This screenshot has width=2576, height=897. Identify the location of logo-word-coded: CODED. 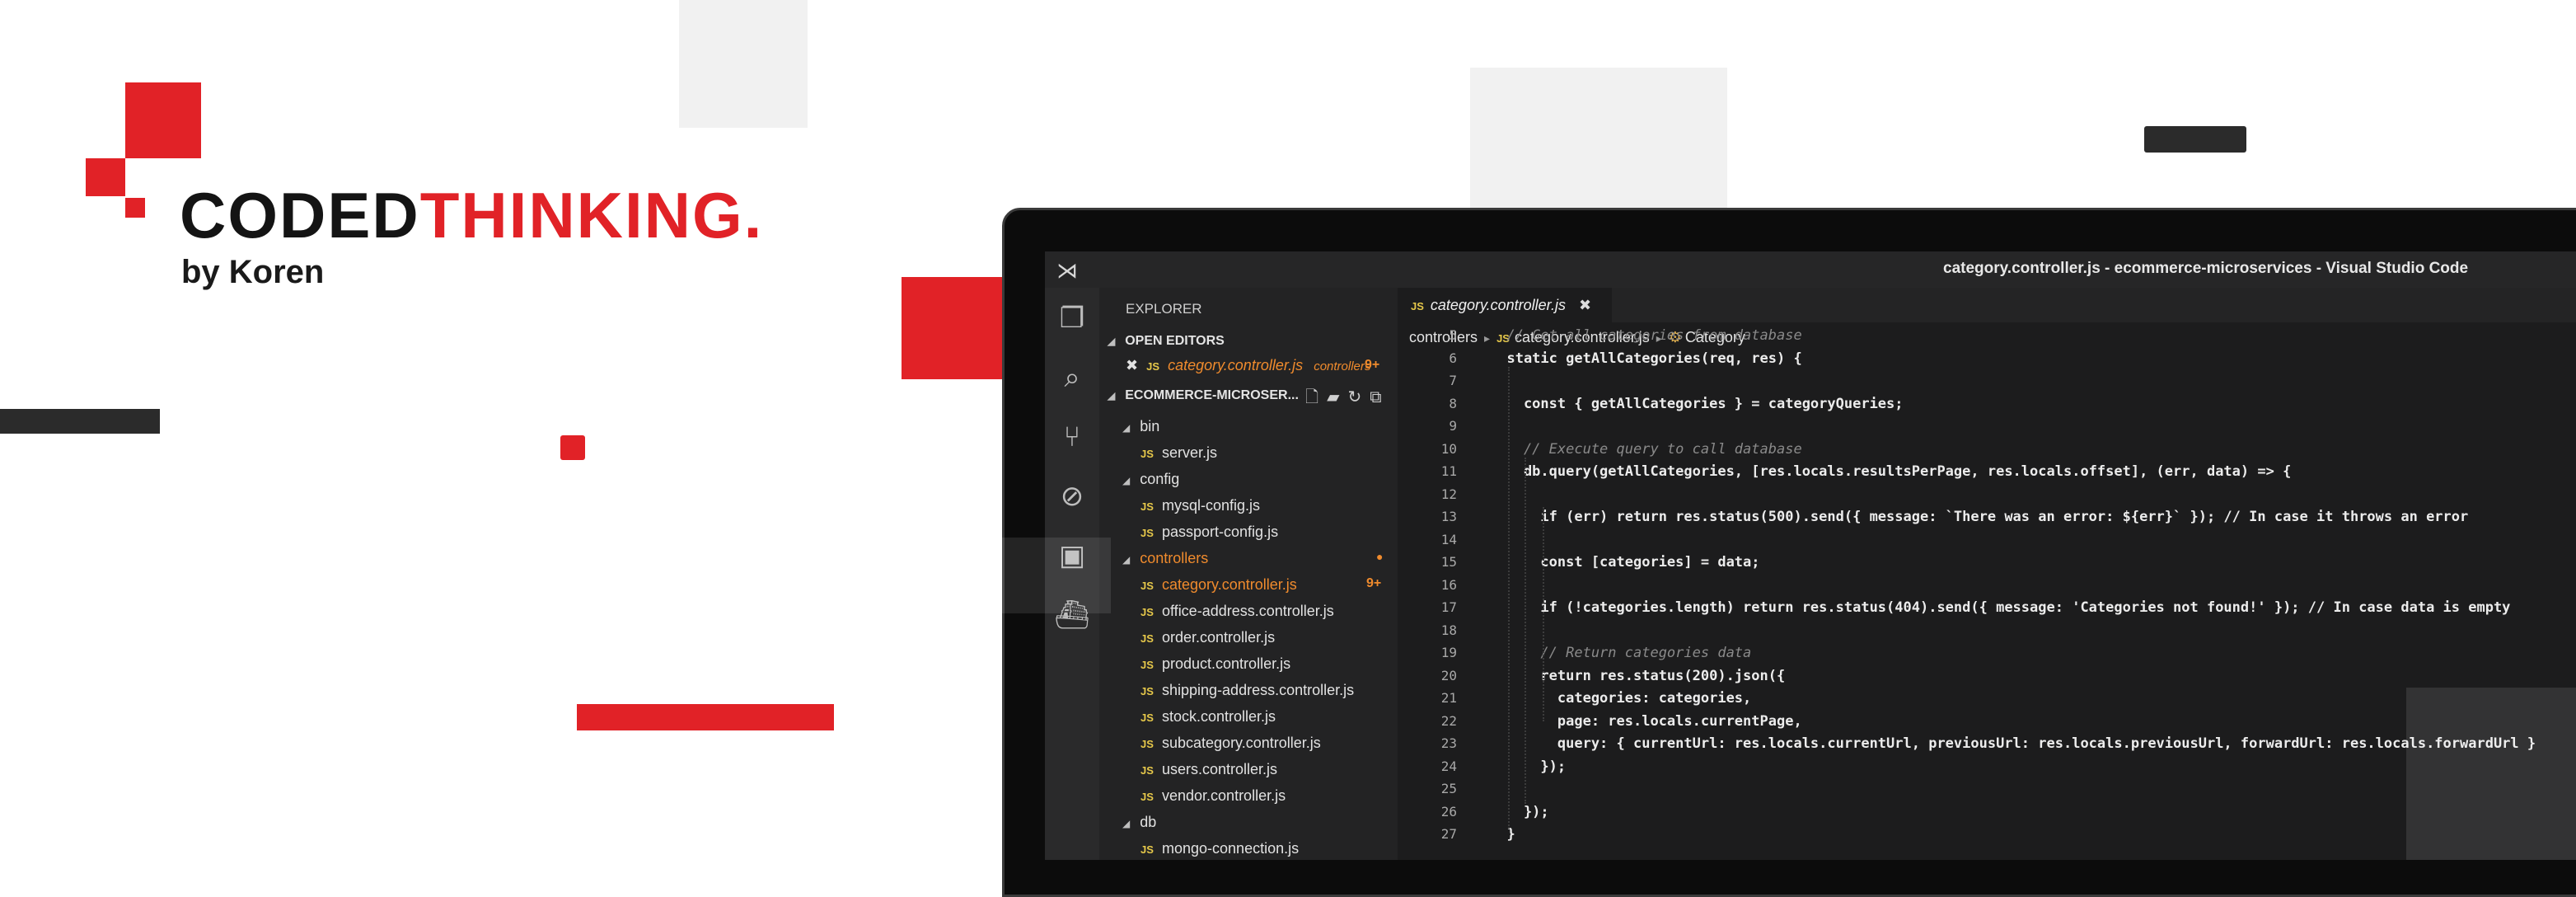
(300, 215).